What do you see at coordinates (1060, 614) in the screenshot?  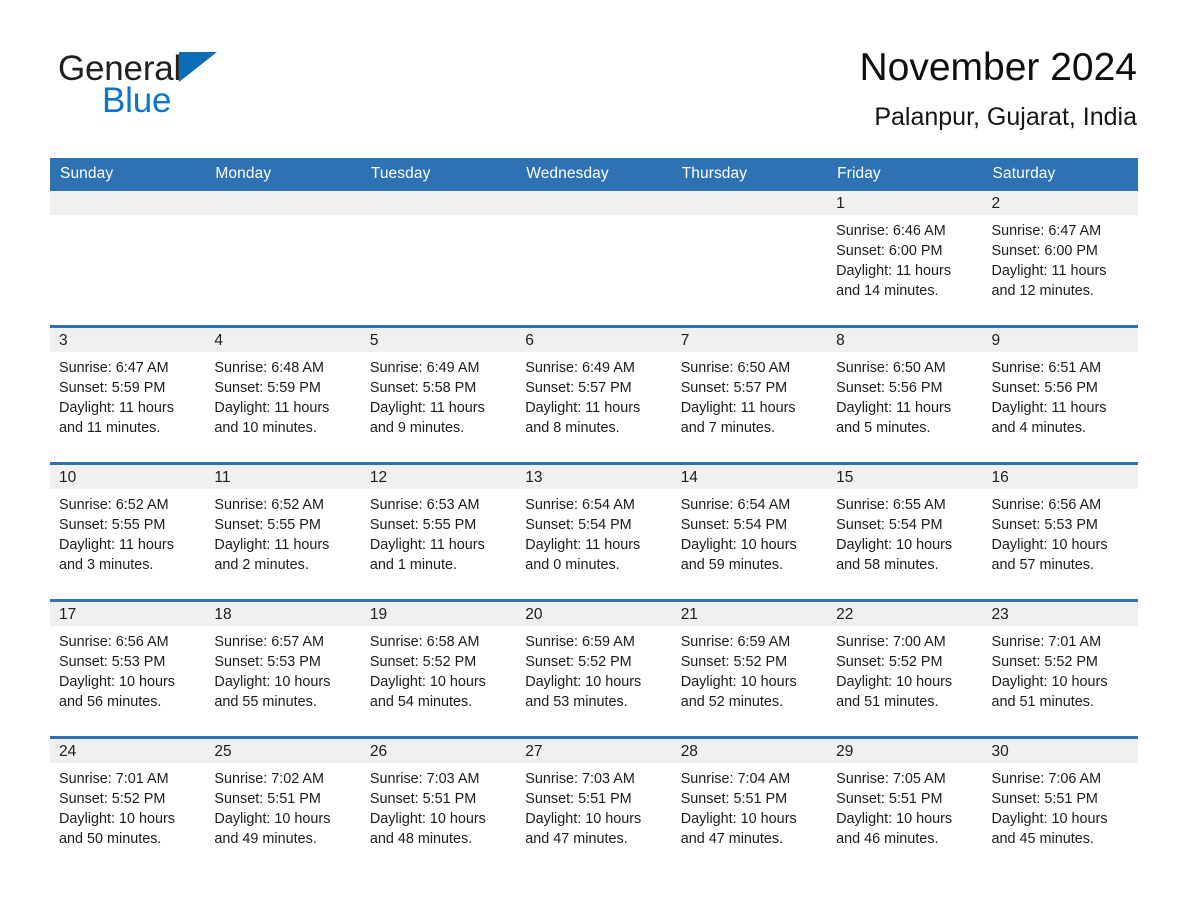 I see `day-number-strip: 23` at bounding box center [1060, 614].